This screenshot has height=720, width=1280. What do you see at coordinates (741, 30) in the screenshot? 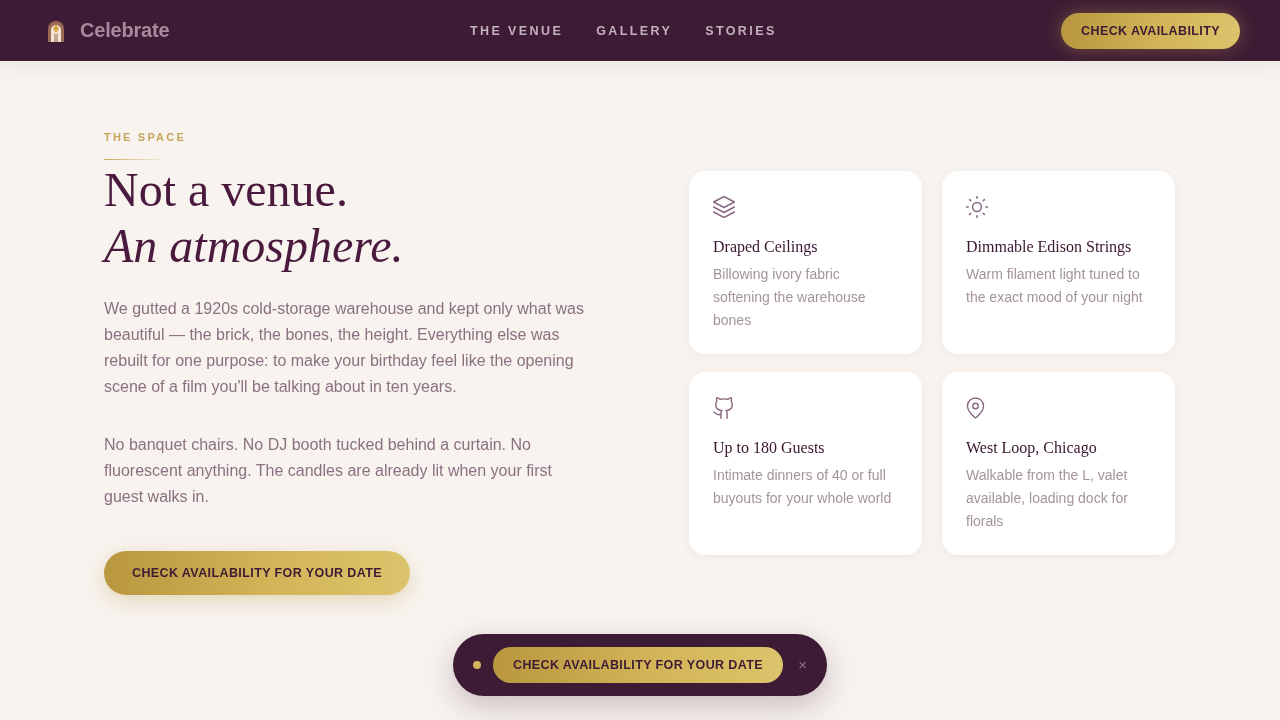
I see `nav-link: STORIES` at bounding box center [741, 30].